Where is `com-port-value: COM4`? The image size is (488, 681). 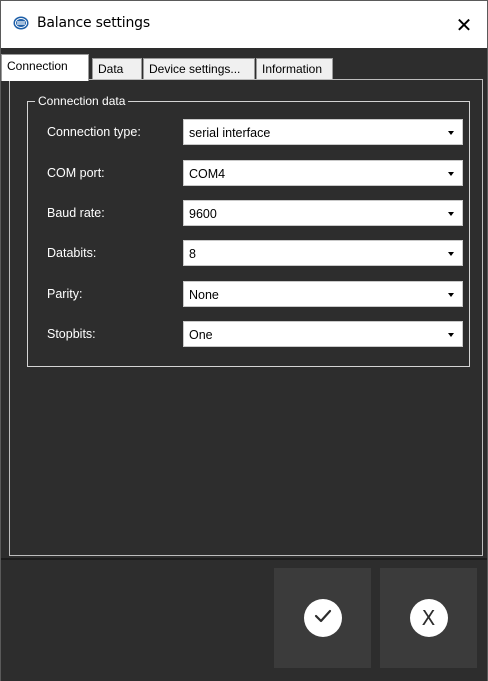 com-port-value: COM4 is located at coordinates (207, 174).